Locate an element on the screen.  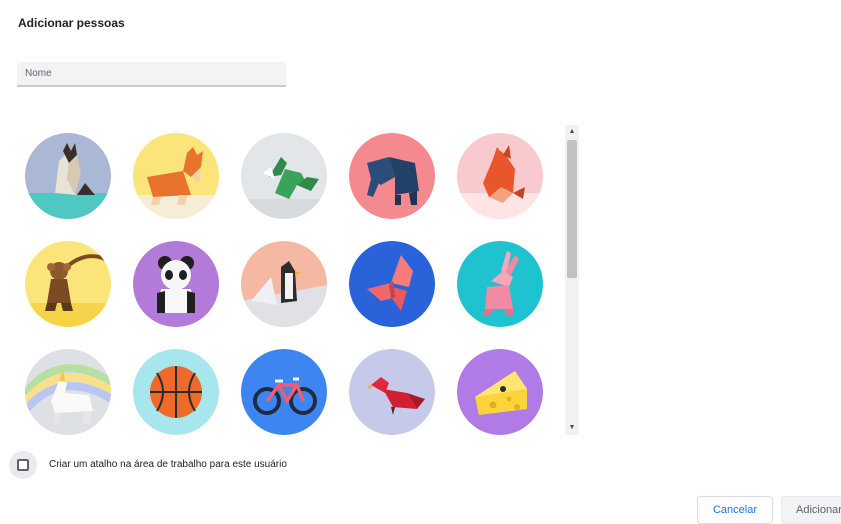
name-input is located at coordinates (151, 73).